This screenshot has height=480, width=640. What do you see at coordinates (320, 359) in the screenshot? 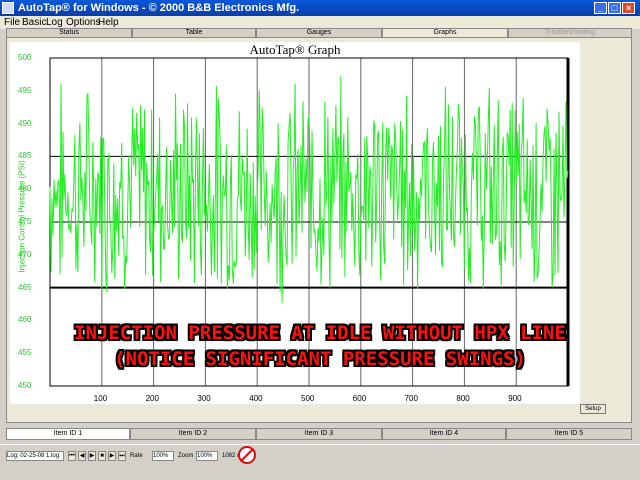
I see `caption-line-2: (NOTICE SIGNIFICANT PRESSURE SWINGS)` at bounding box center [320, 359].